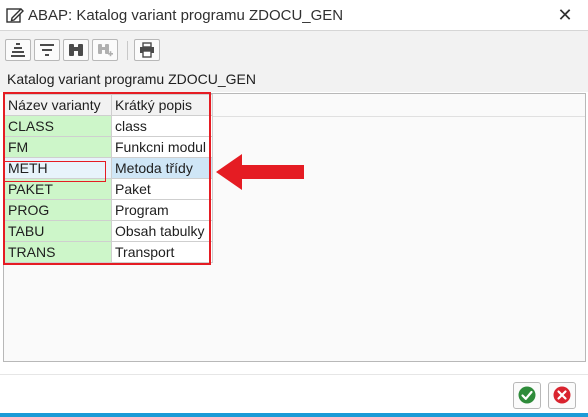 Image resolution: width=588 pixels, height=417 pixels. I want to click on filter-icon, so click(47, 50).